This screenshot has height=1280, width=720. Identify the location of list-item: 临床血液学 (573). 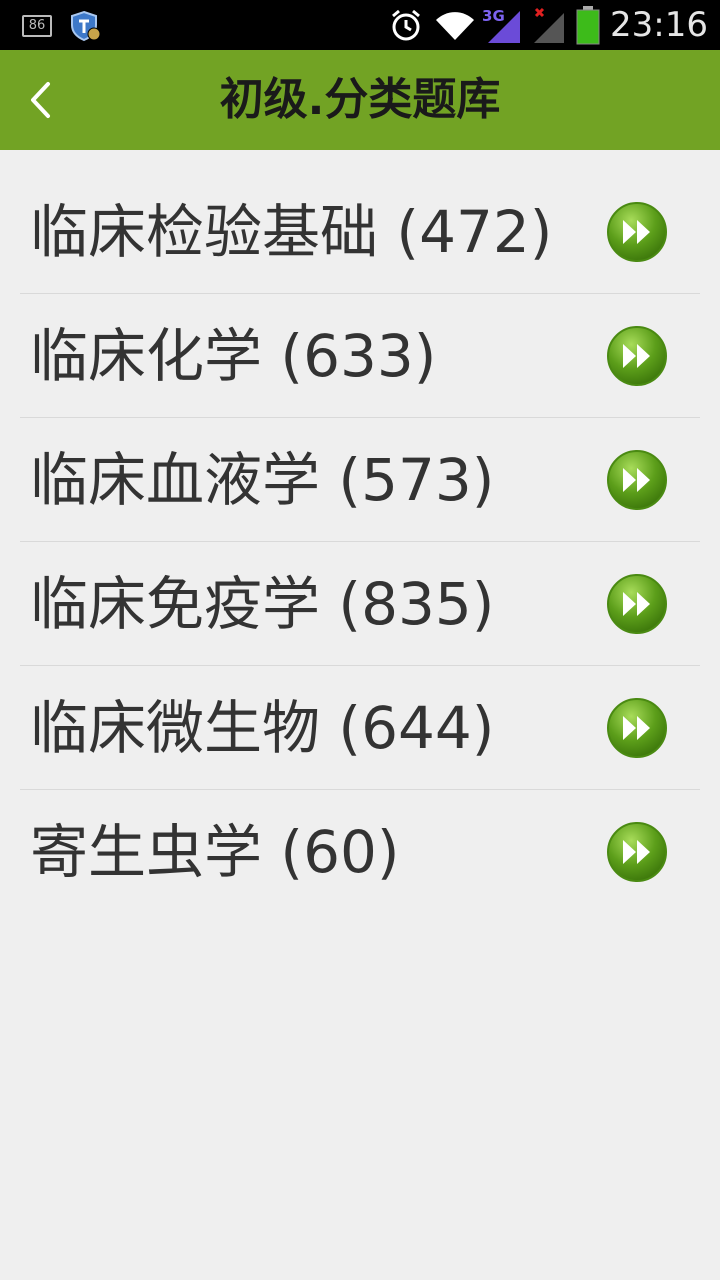
(360, 480).